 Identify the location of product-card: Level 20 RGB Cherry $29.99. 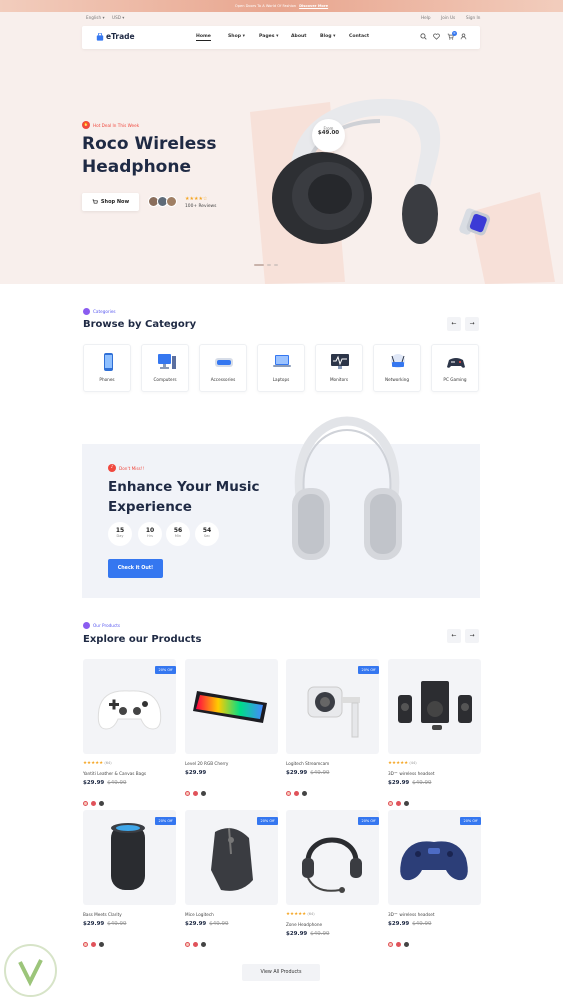
(231, 729).